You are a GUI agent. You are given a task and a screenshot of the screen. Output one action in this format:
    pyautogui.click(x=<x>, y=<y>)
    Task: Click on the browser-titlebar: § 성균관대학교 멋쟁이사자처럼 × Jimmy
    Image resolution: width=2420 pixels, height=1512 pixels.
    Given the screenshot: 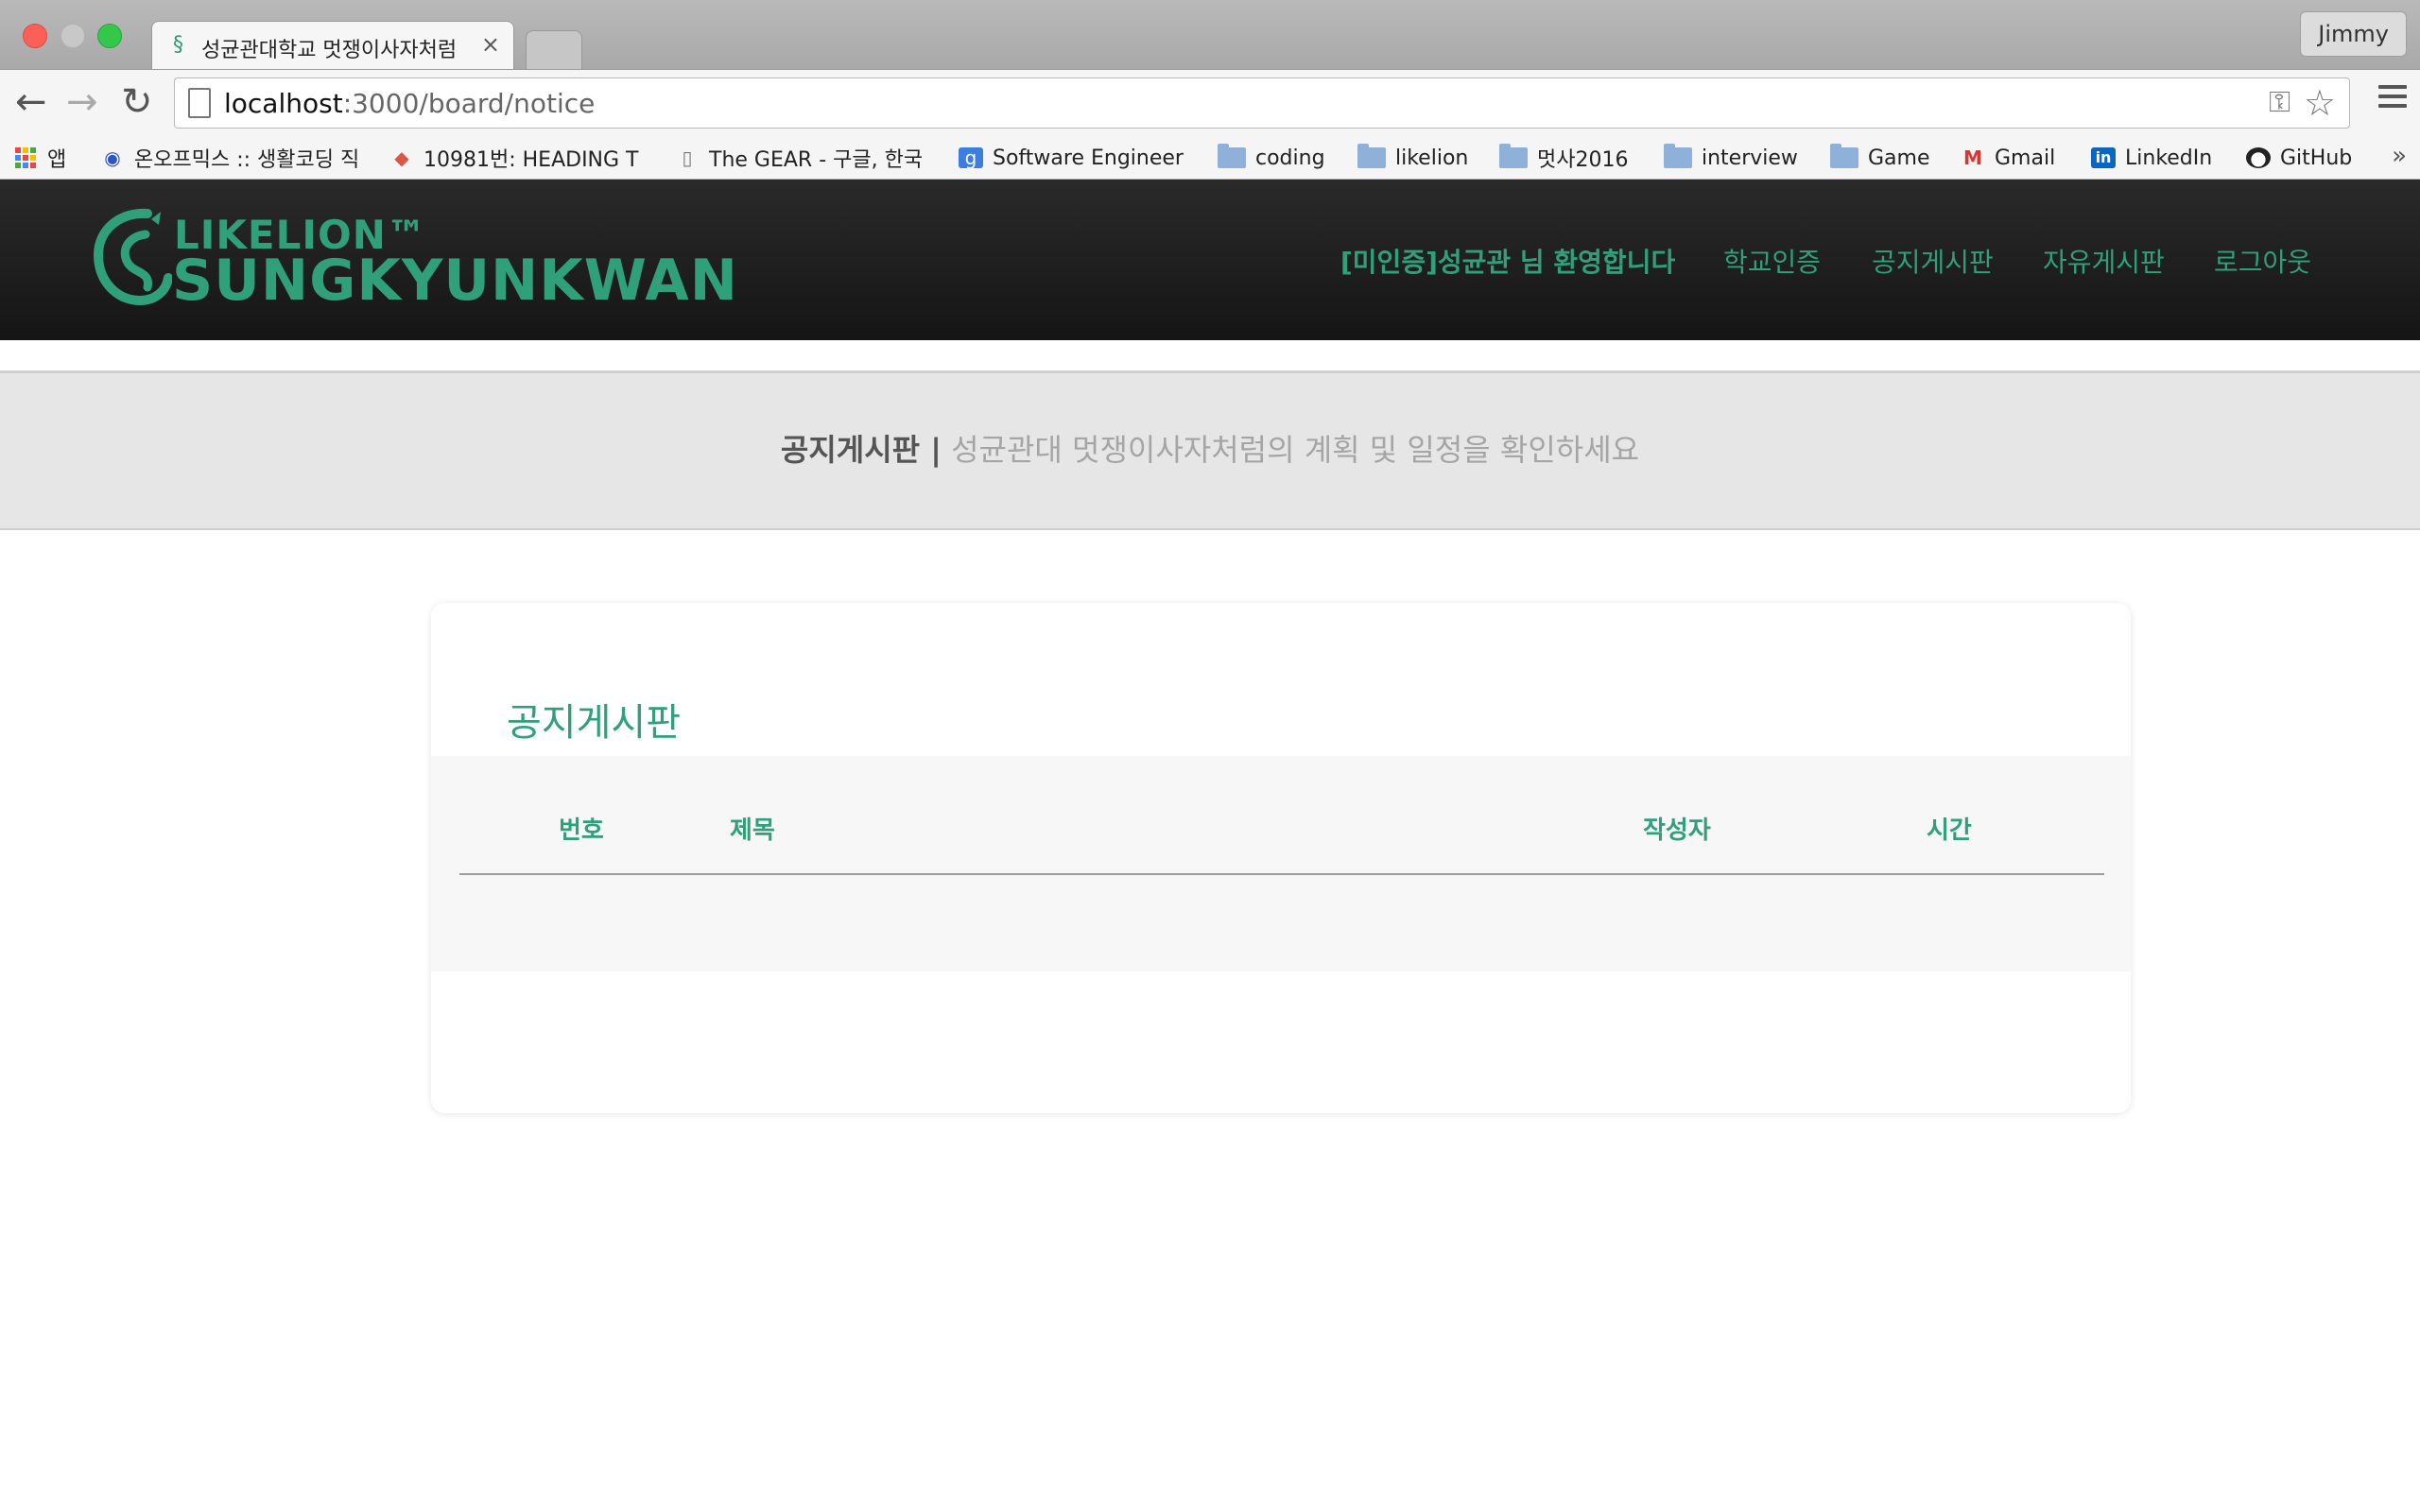 What is the action you would take?
    pyautogui.click(x=1210, y=35)
    